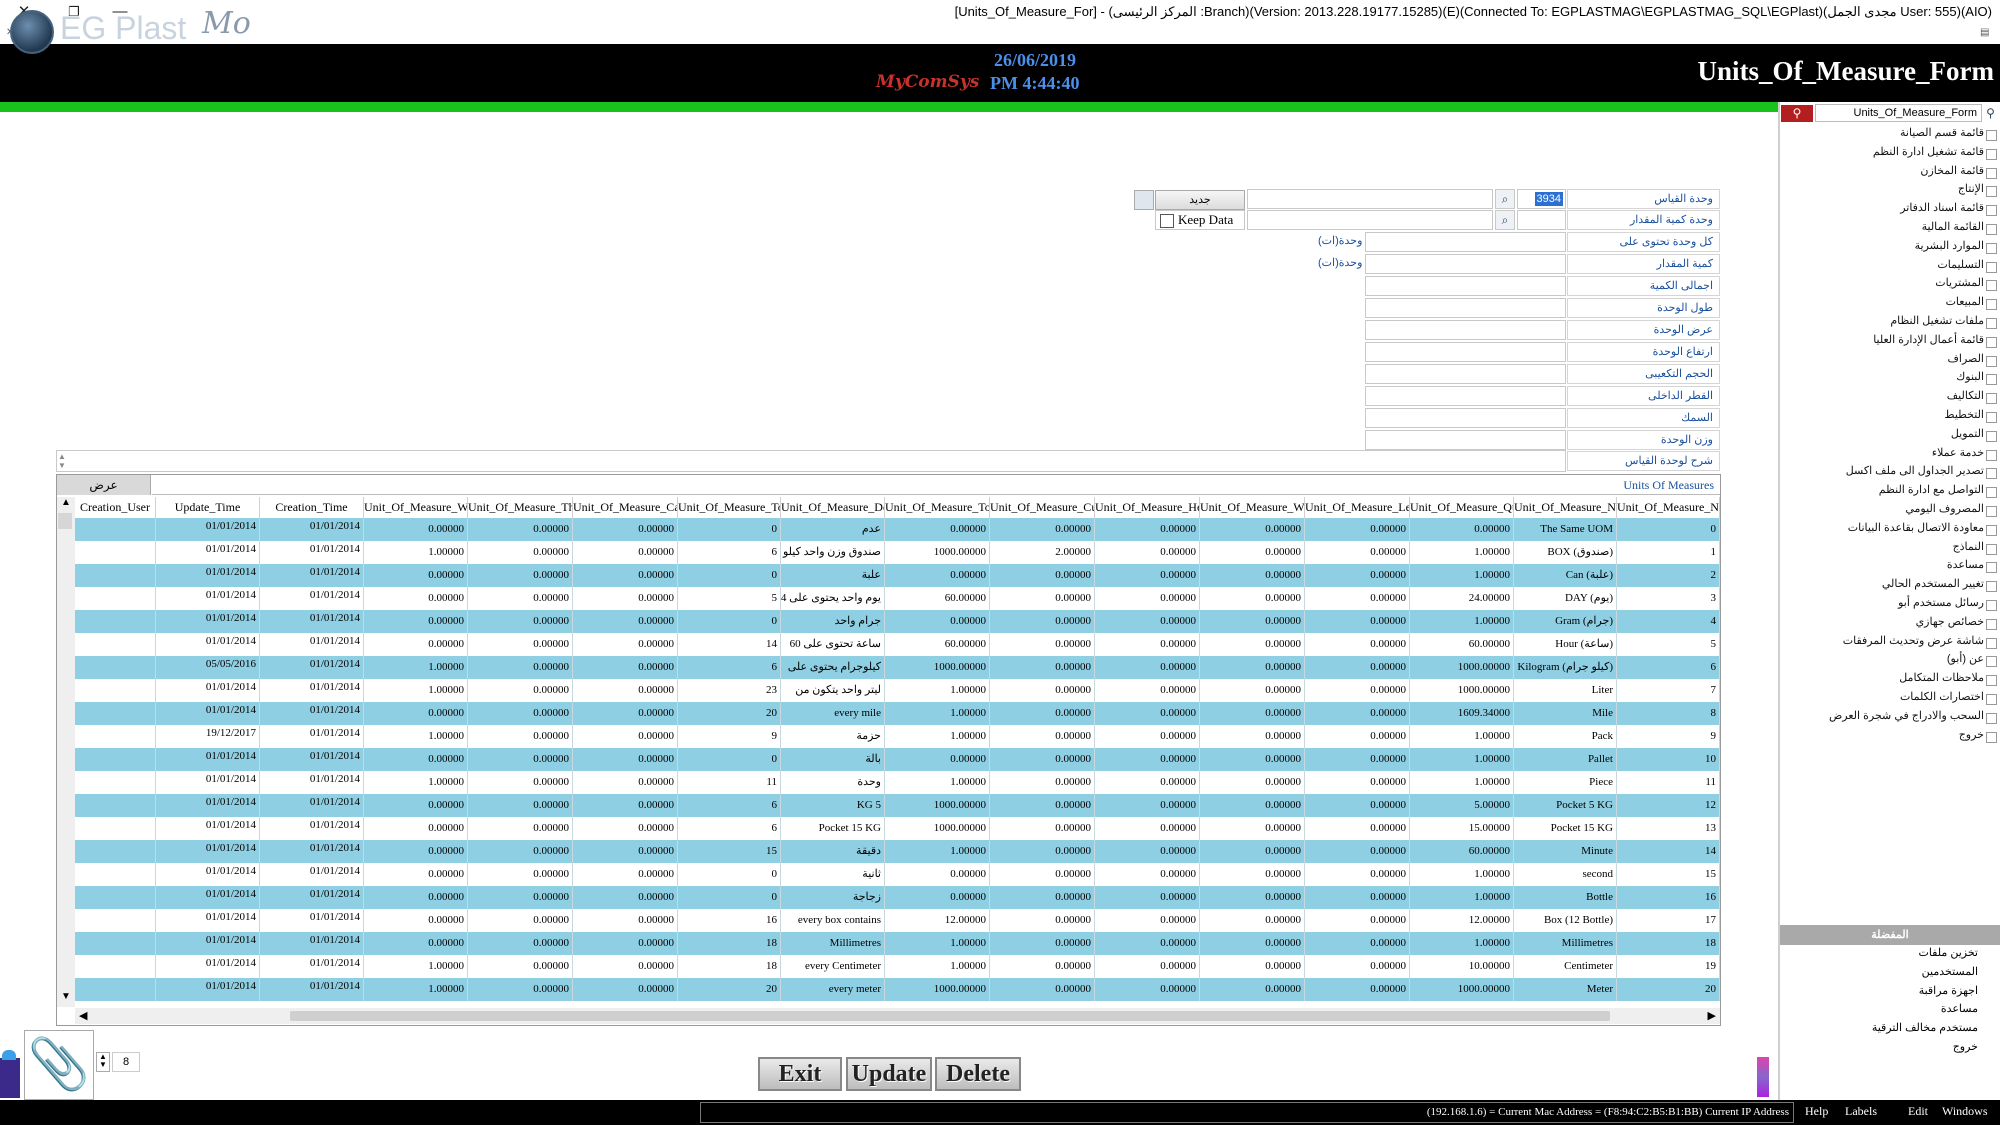 The image size is (2000, 1125). What do you see at coordinates (729, 874) in the screenshot?
I see `table-cell: 0` at bounding box center [729, 874].